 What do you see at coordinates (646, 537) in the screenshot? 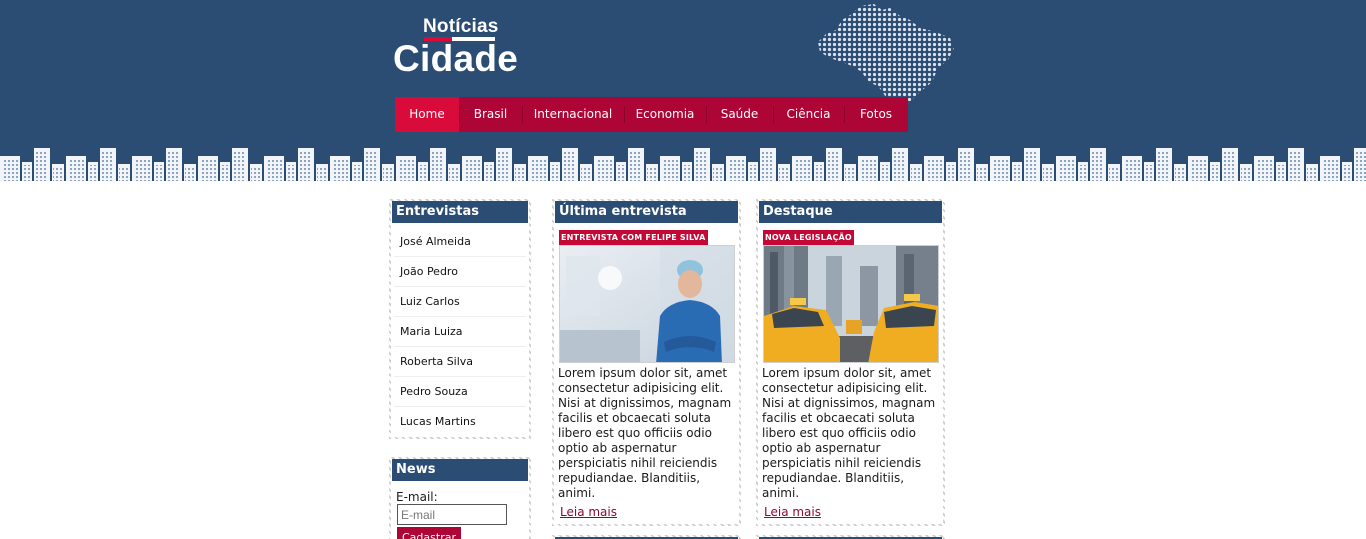
I see `next-card-left` at bounding box center [646, 537].